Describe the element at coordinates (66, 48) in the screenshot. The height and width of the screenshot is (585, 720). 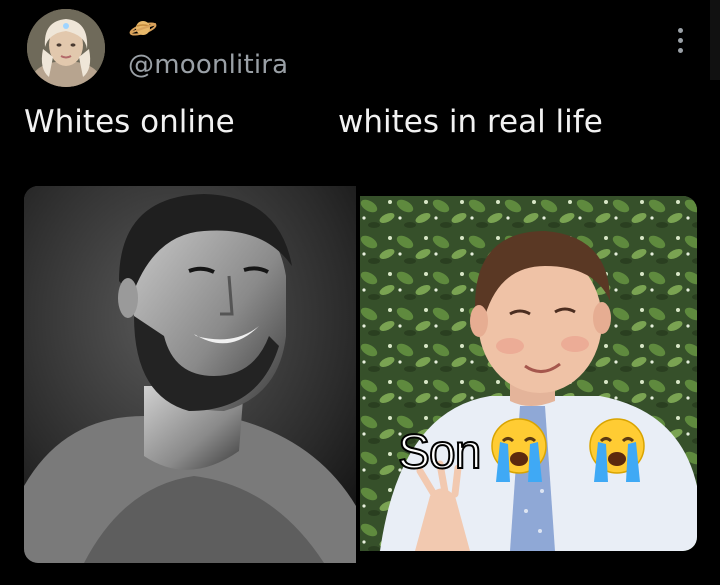
I see `avatar` at that location.